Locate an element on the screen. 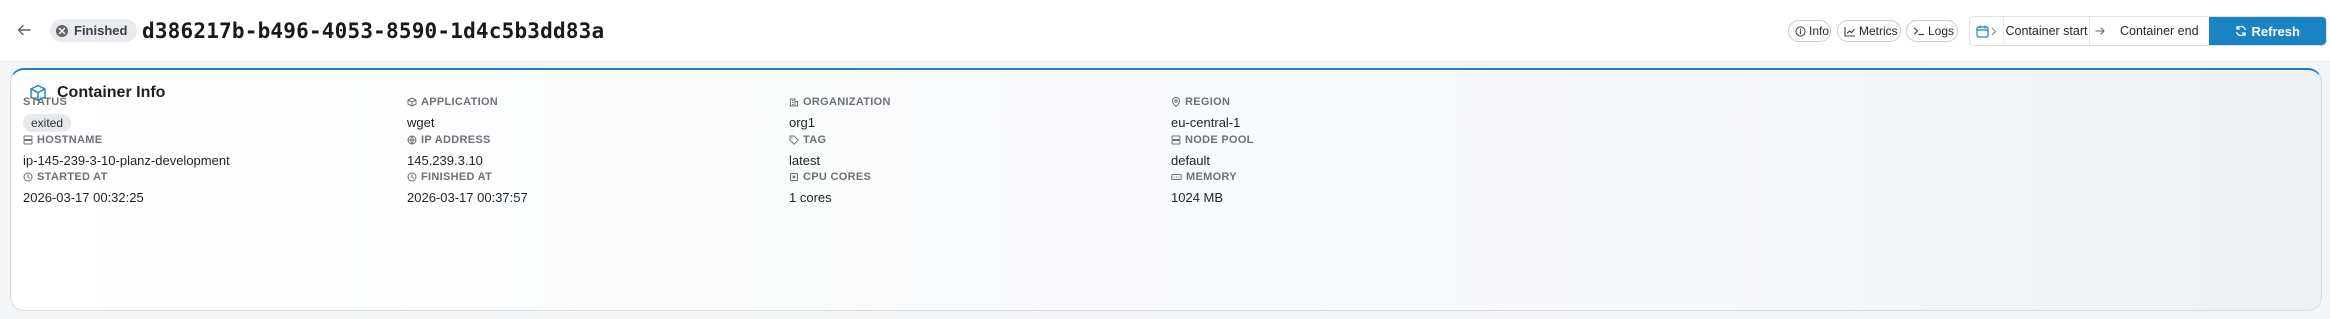 This screenshot has height=319, width=2330. field-tag: TAG latest is located at coordinates (807, 150).